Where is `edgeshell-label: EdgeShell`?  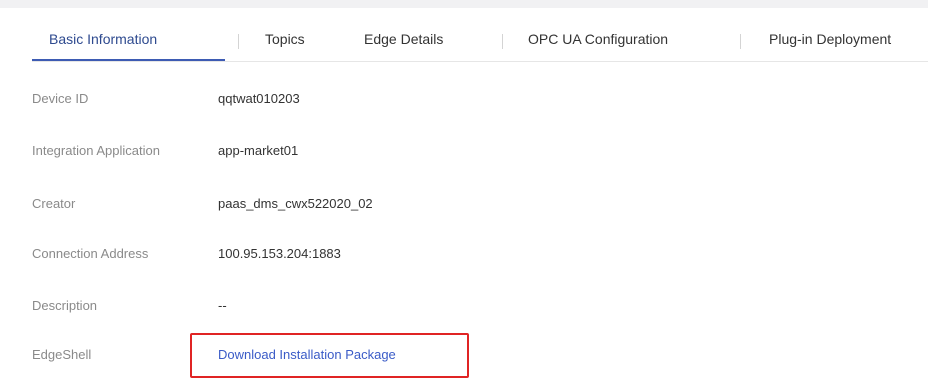
edgeshell-label: EdgeShell is located at coordinates (62, 354).